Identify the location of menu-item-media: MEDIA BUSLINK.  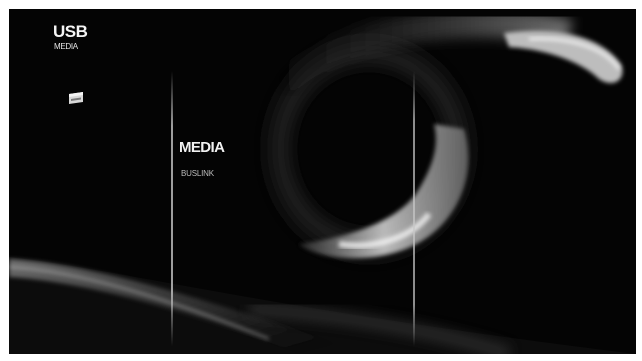
(276, 160).